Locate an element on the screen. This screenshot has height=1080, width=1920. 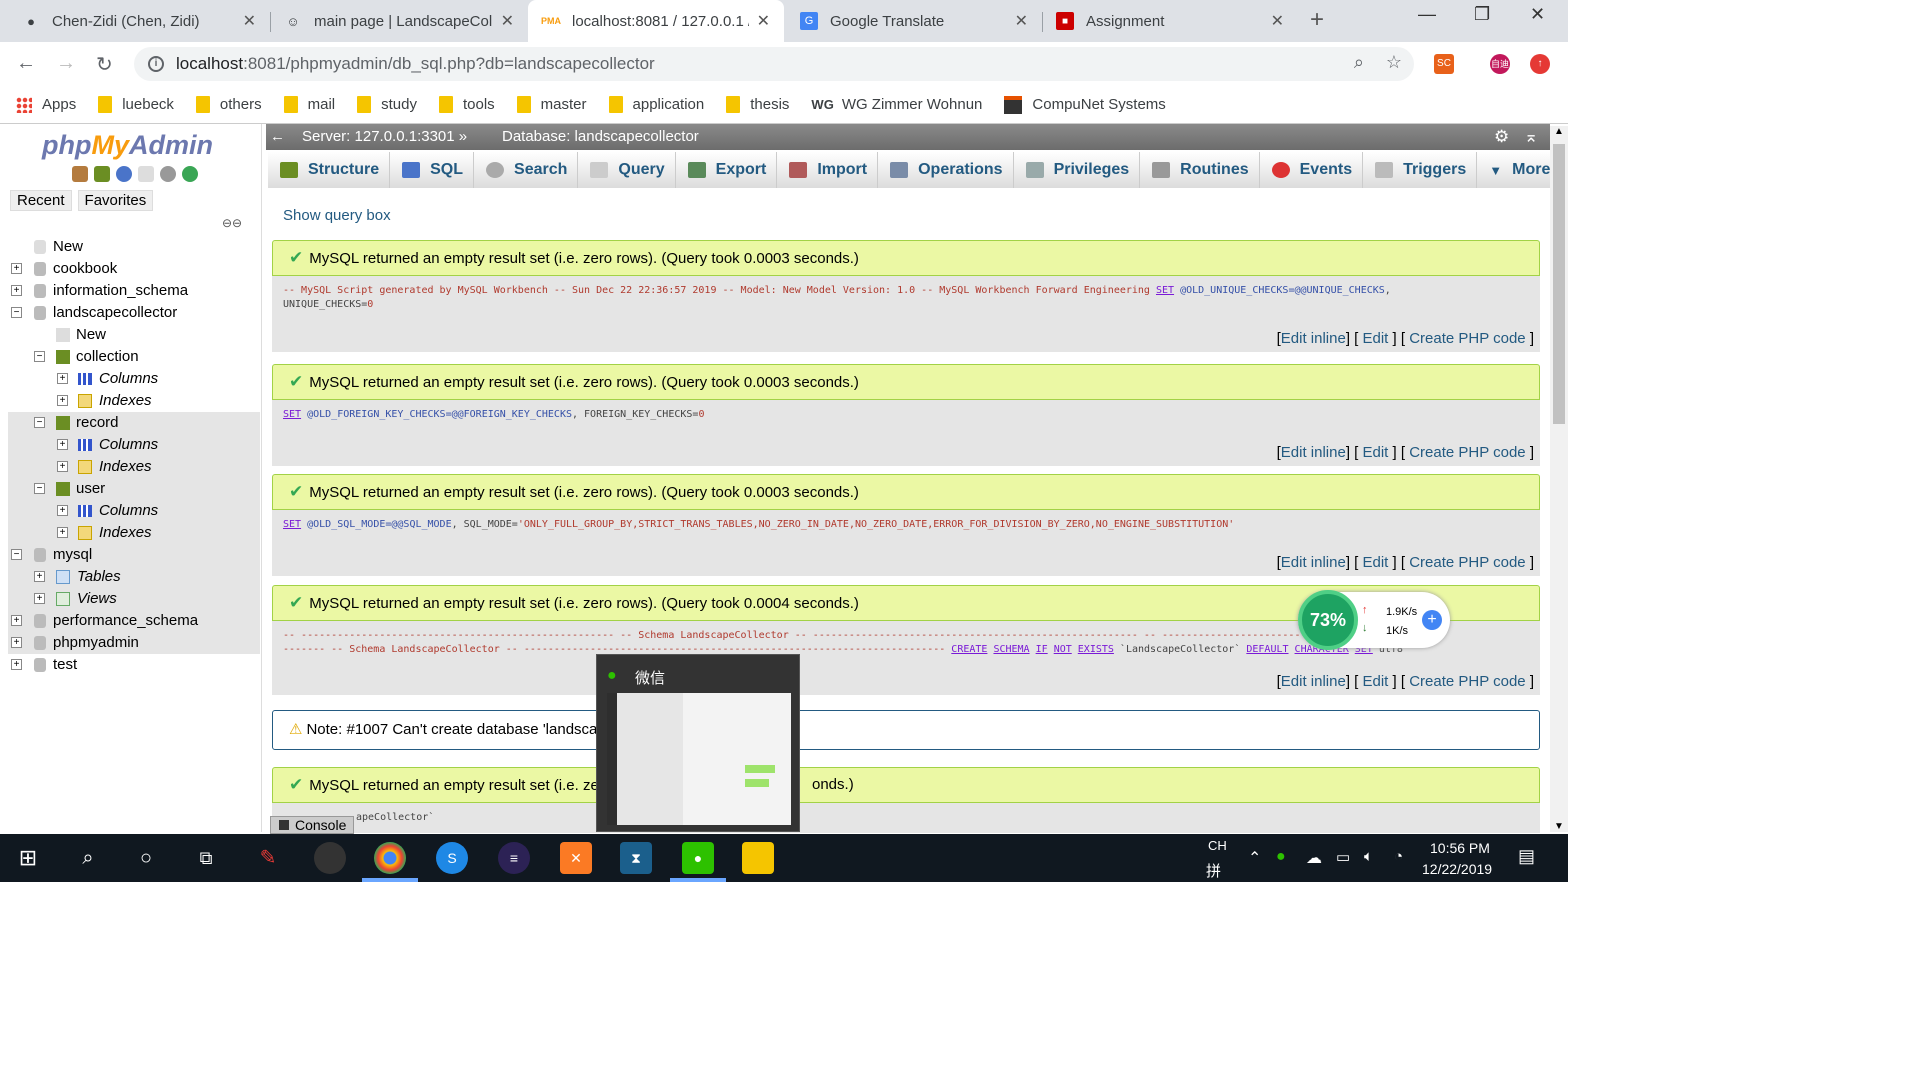
browser-tab-assignment: ■ Assignment ✕ is located at coordinates (1170, 21).